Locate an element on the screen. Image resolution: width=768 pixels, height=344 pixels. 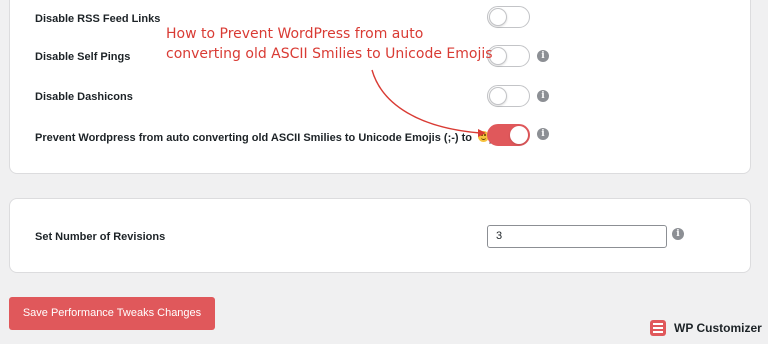
self-pings-label: Disable Self Pings is located at coordinates (83, 57).